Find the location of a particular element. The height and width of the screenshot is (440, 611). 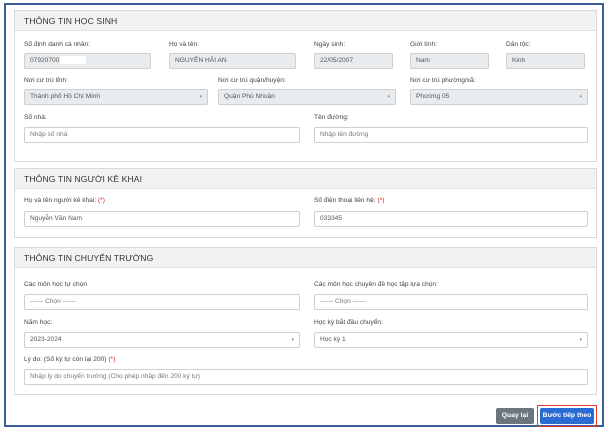

specialized-label: Các môn học chuyên đề học tập lựa chọn: is located at coordinates (376, 284).